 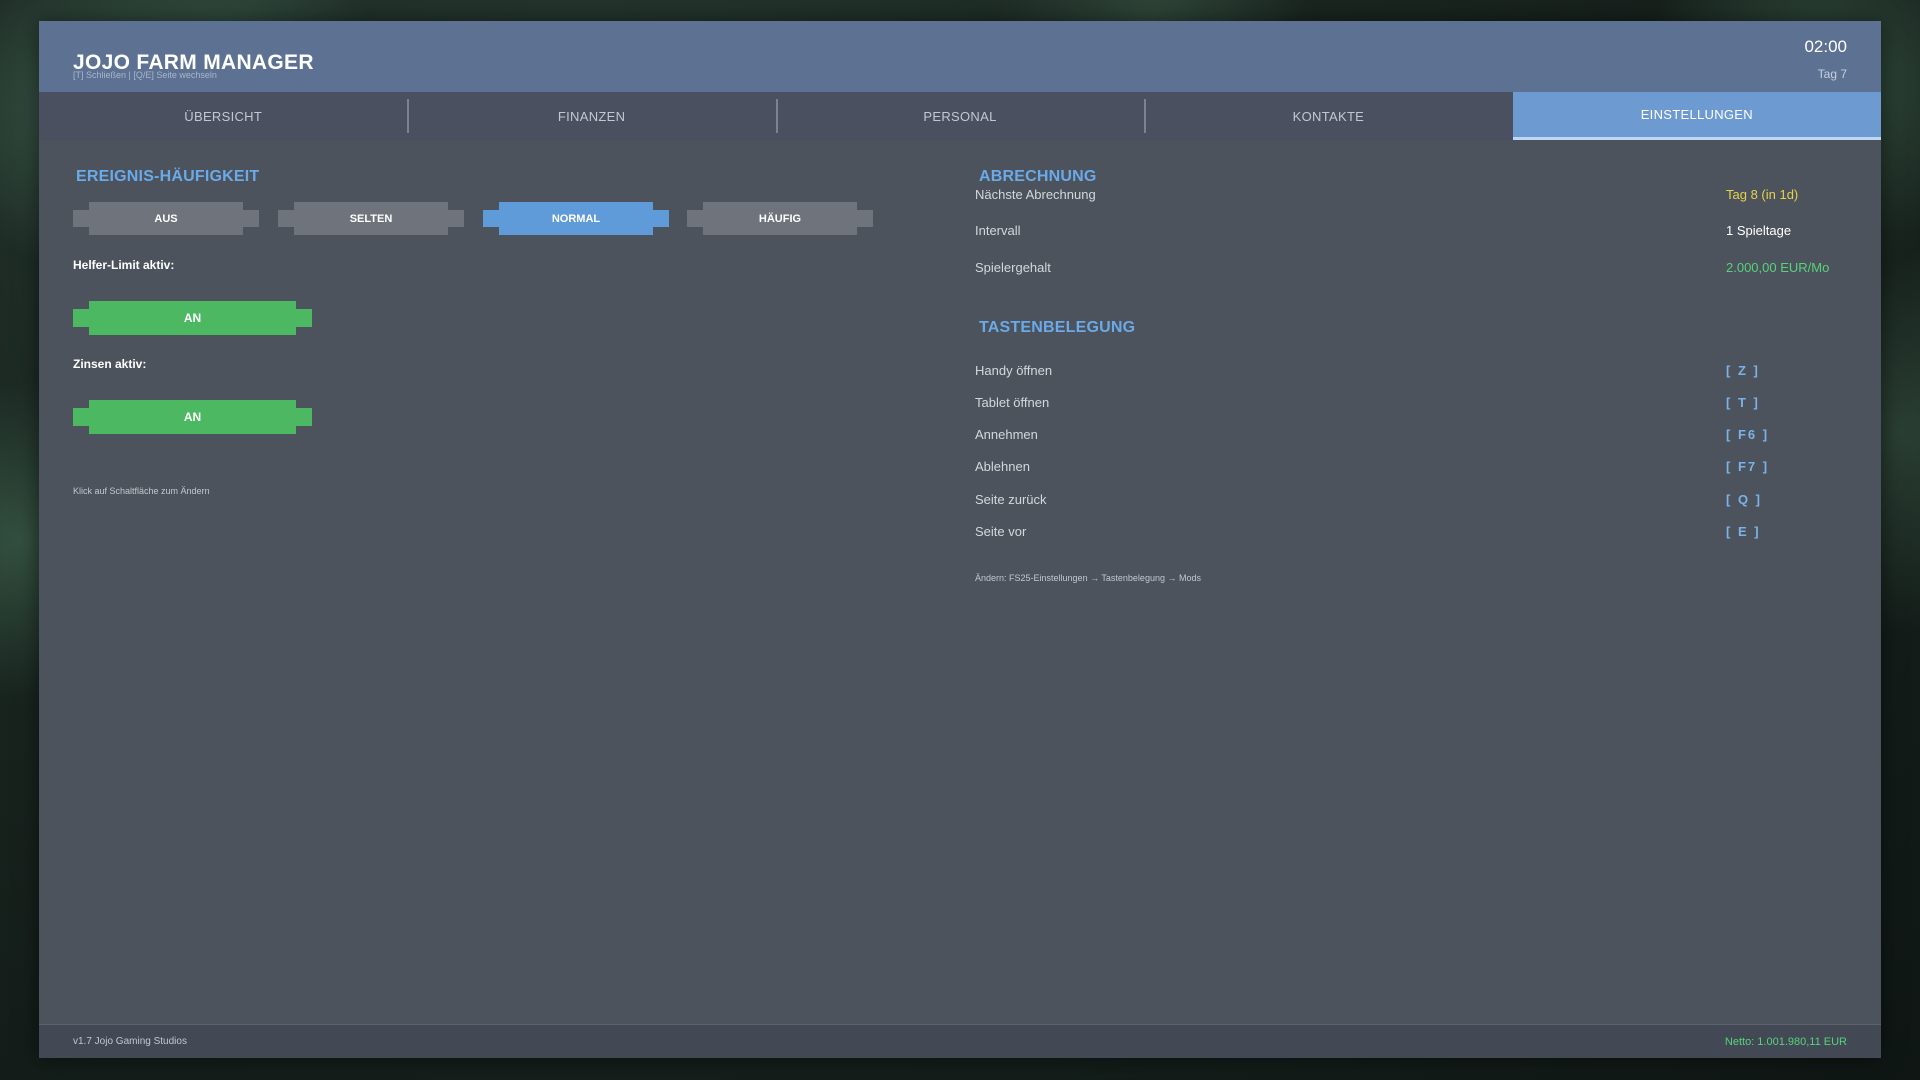 What do you see at coordinates (141, 491) in the screenshot?
I see `change-hint: Klick auf Schaltfläche zum Ändern` at bounding box center [141, 491].